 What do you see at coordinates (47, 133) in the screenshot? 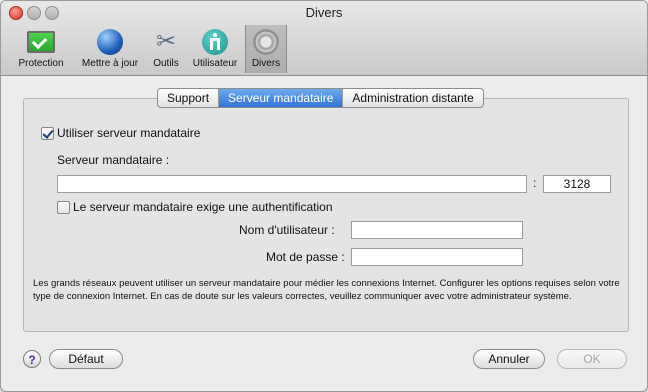
I see `use-proxy-checkbox` at bounding box center [47, 133].